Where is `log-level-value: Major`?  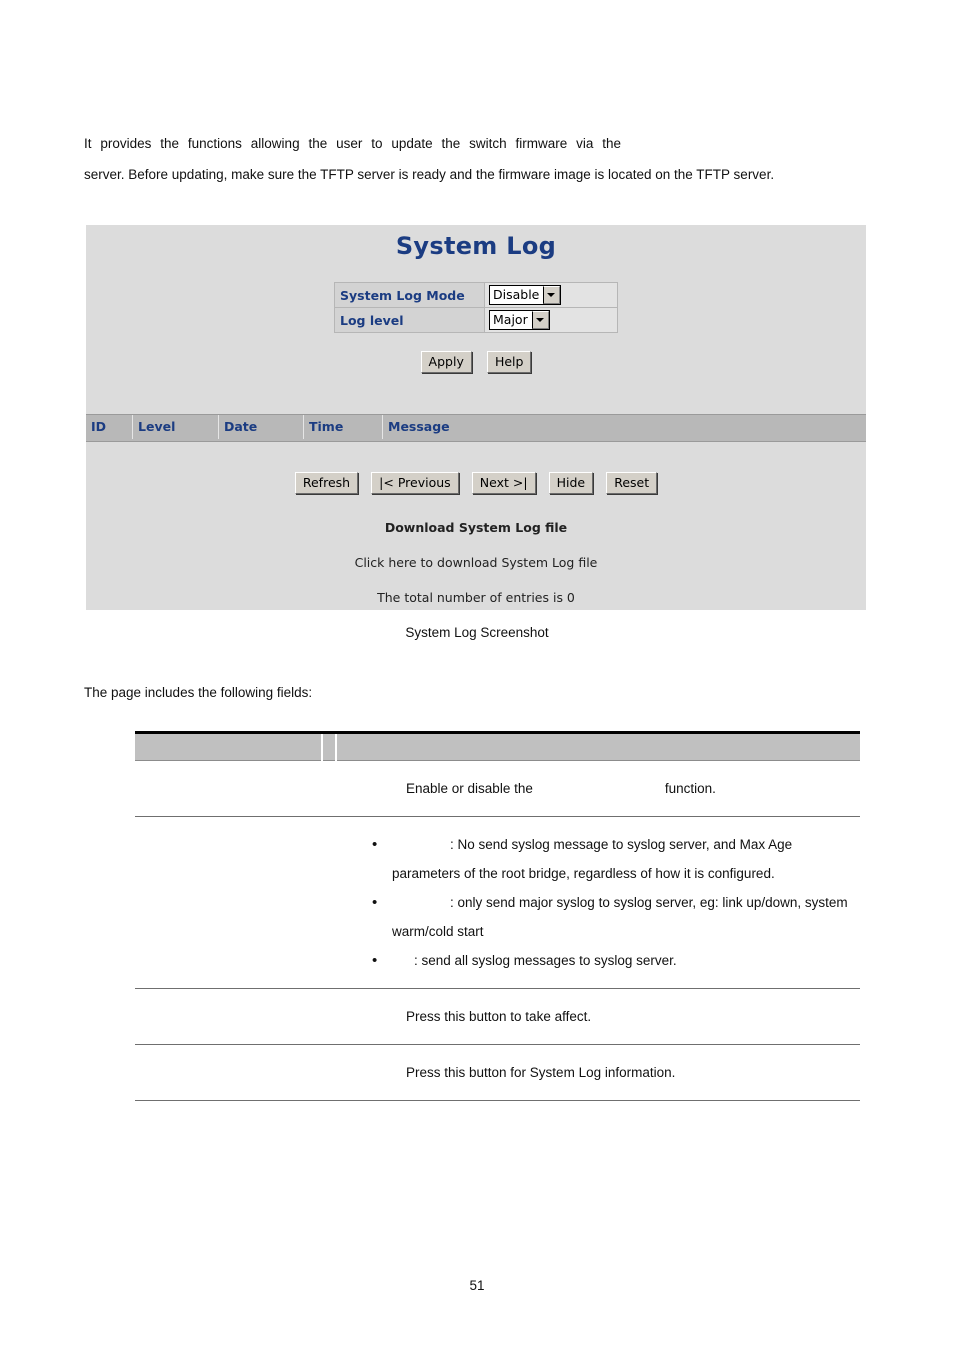 log-level-value: Major is located at coordinates (510, 320).